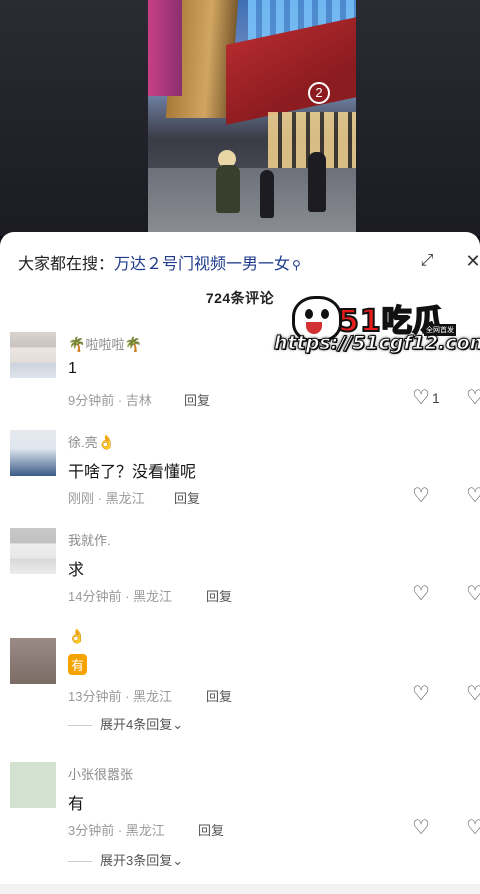  I want to click on comment-username: 🌴啦啦啦🌴, so click(105, 343).